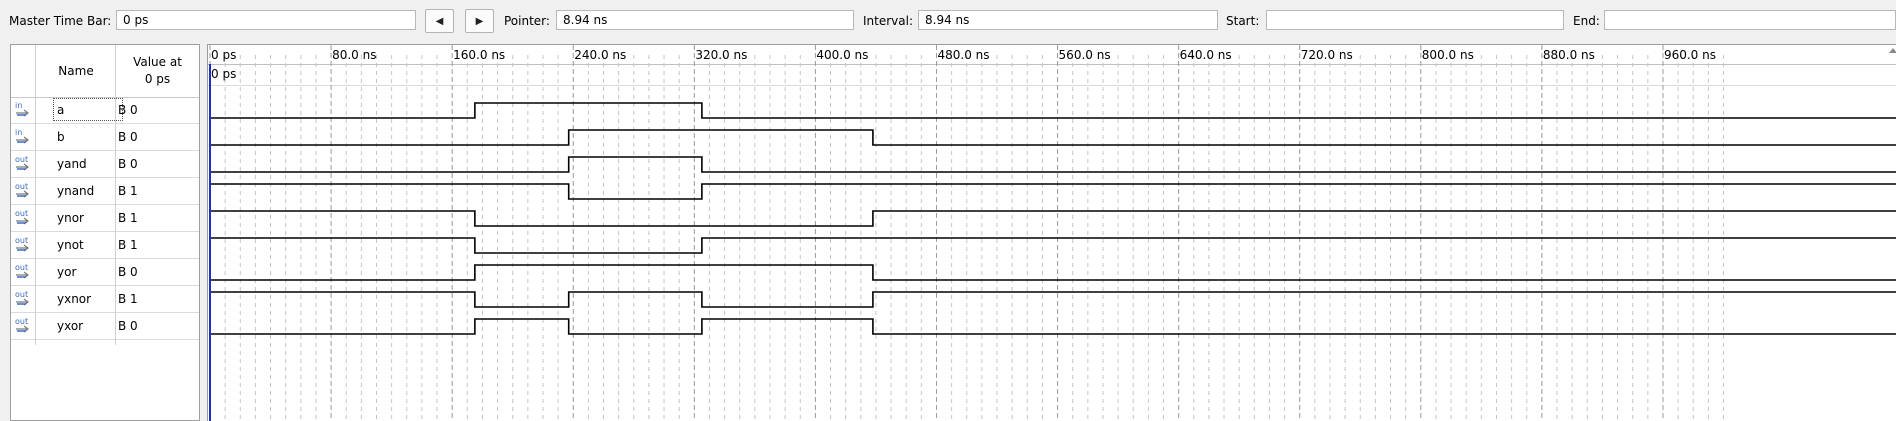 Image resolution: width=1896 pixels, height=421 pixels. What do you see at coordinates (1053, 218) in the screenshot?
I see `waveform-ynor` at bounding box center [1053, 218].